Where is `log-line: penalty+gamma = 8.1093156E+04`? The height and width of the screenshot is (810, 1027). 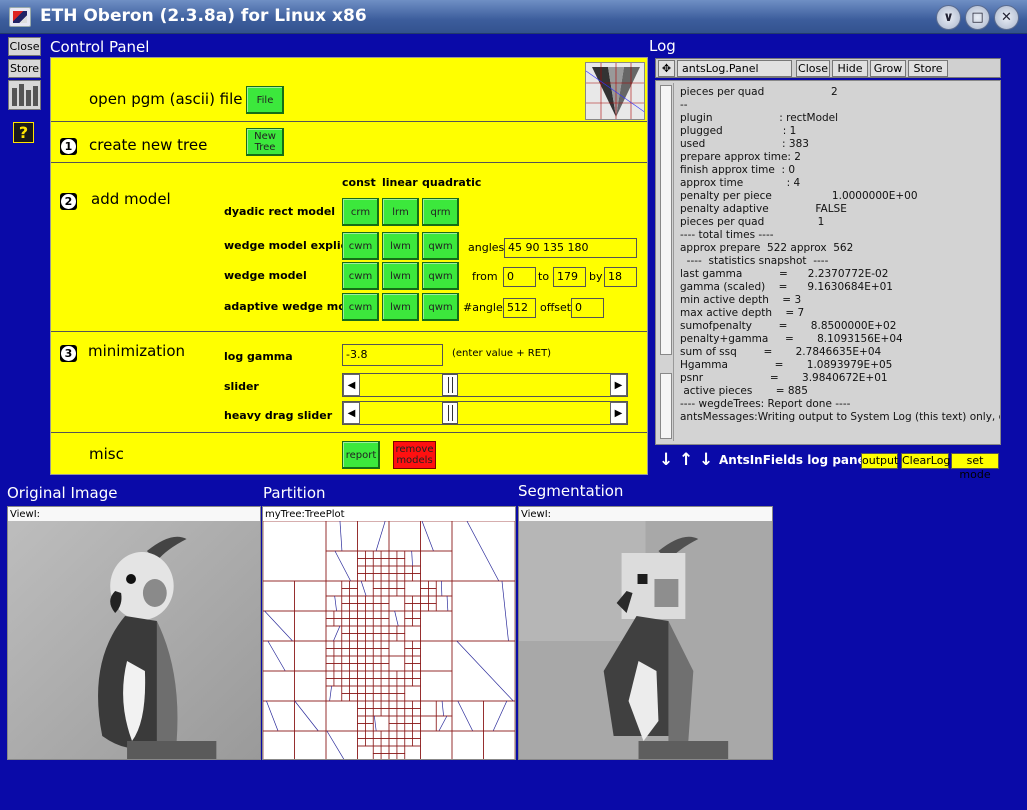 log-line: penalty+gamma = 8.1093156E+04 is located at coordinates (791, 339).